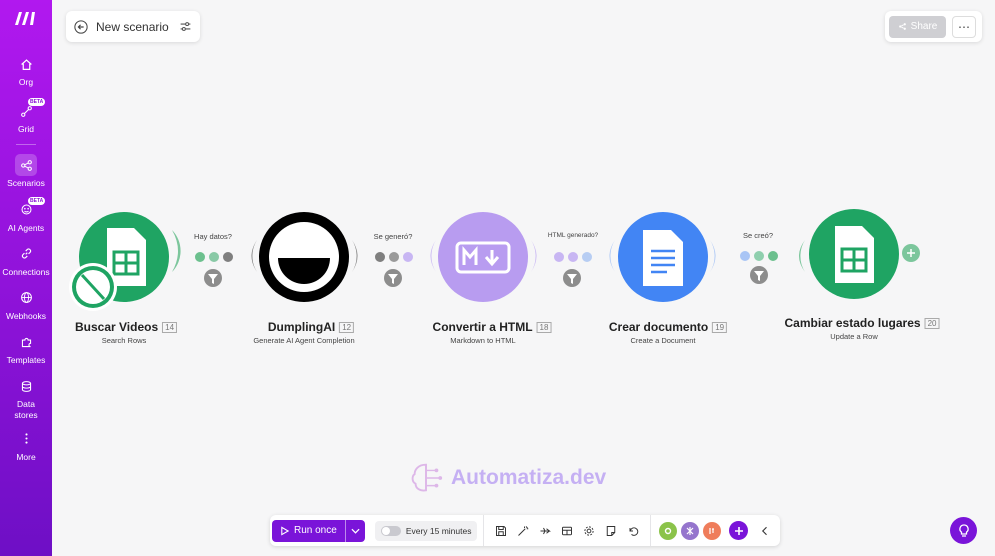  Describe the element at coordinates (26, 298) in the screenshot. I see `globe-icon` at that location.